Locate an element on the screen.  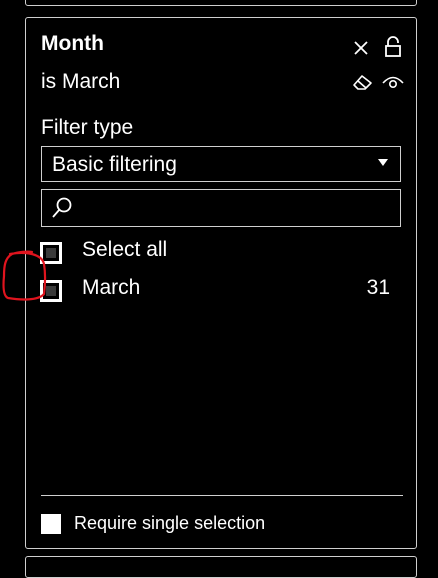
checkbox-indeterminate-fill is located at coordinates (51, 253).